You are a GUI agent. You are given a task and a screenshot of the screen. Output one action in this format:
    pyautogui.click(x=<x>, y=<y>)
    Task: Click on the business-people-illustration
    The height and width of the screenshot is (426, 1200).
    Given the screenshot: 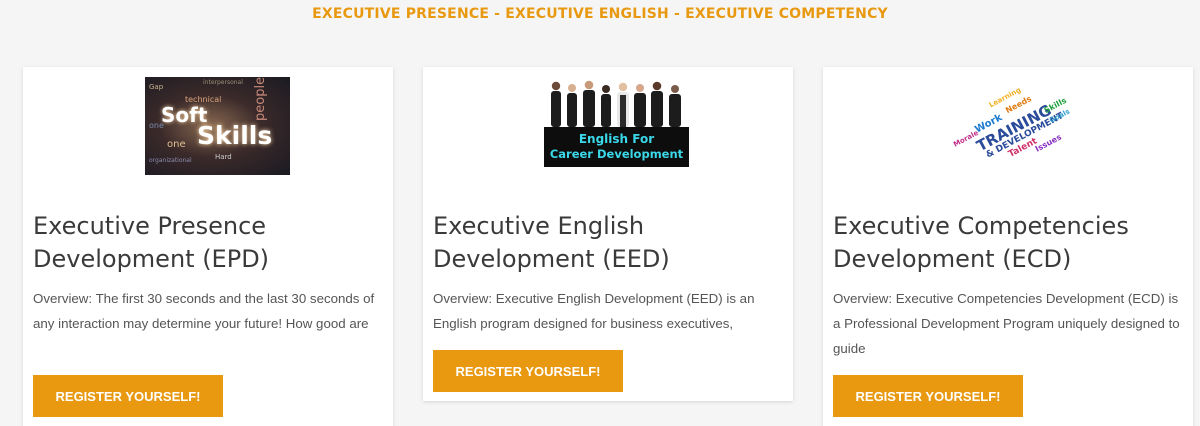 What is the action you would take?
    pyautogui.click(x=616, y=103)
    